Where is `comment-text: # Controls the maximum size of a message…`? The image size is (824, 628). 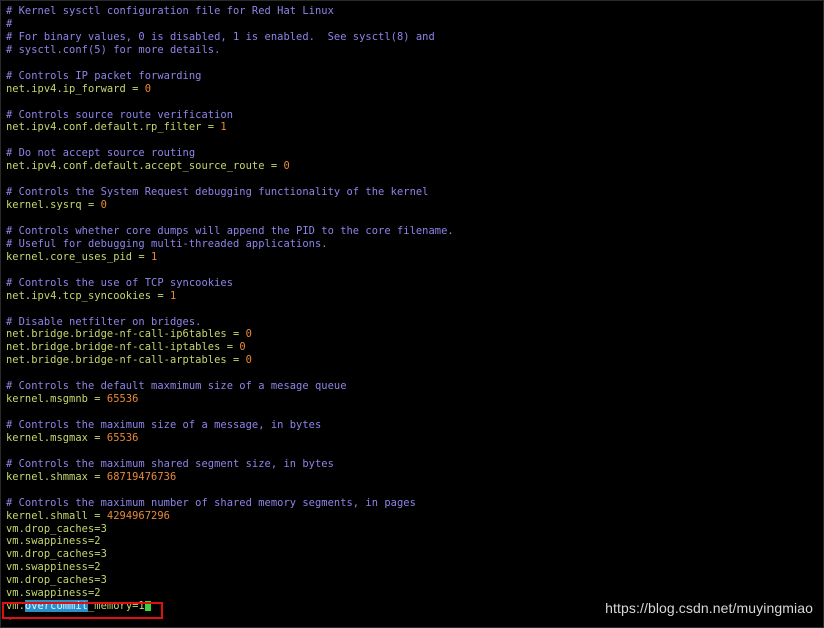 comment-text: # Controls the maximum size of a message… is located at coordinates (164, 425).